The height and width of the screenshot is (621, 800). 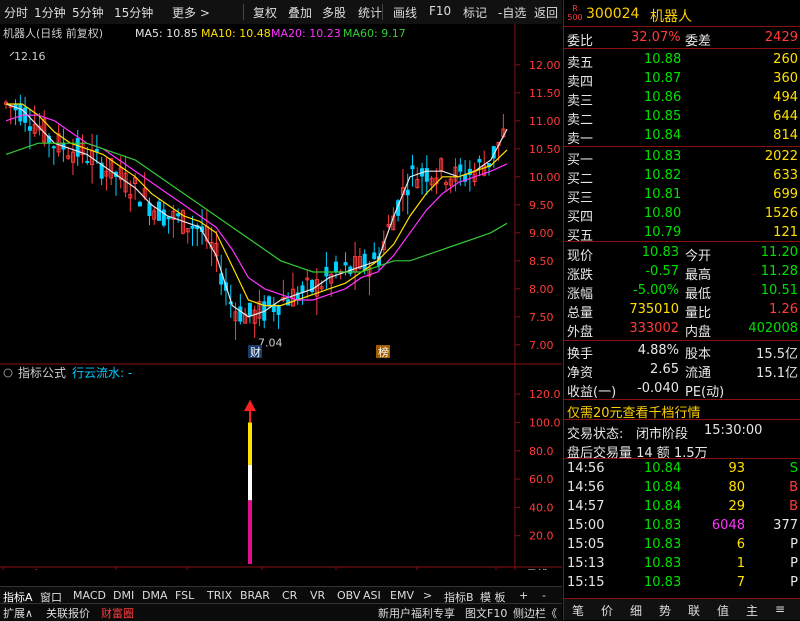 I want to click on bid-price: 10.82, so click(x=663, y=175).